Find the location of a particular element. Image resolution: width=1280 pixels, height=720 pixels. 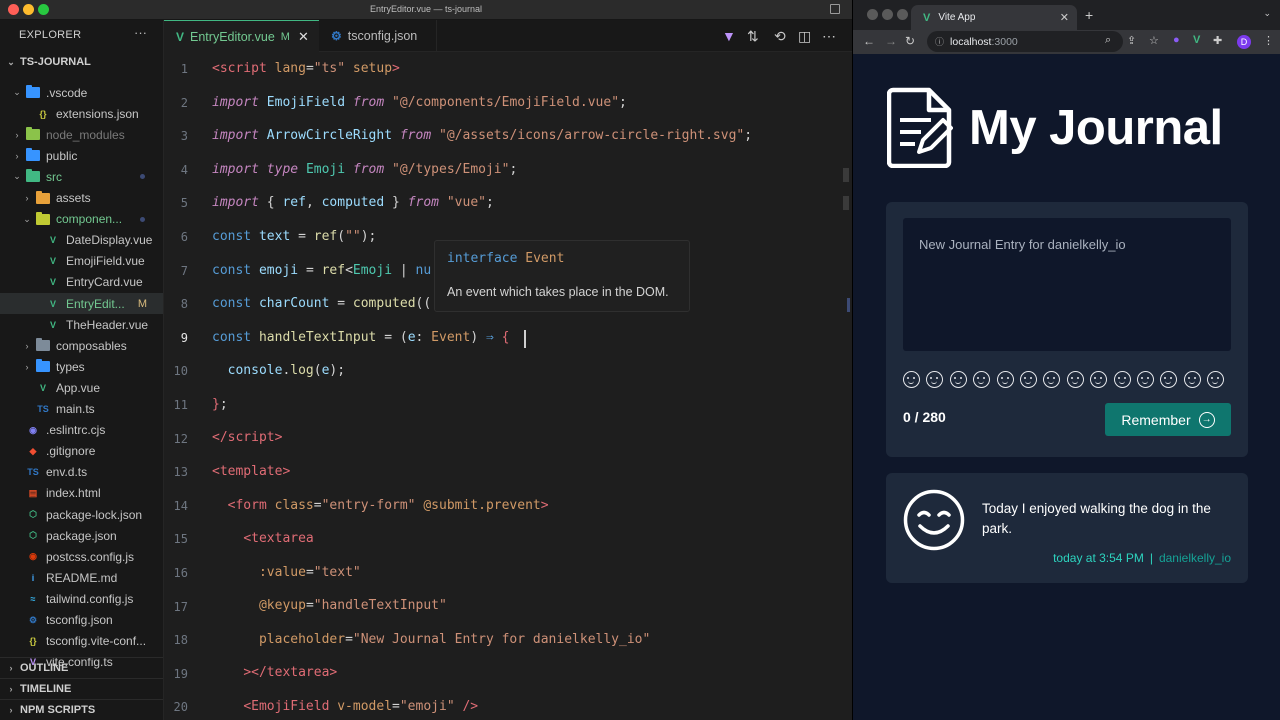

tree-item: {} extensions.json is located at coordinates (81, 113).